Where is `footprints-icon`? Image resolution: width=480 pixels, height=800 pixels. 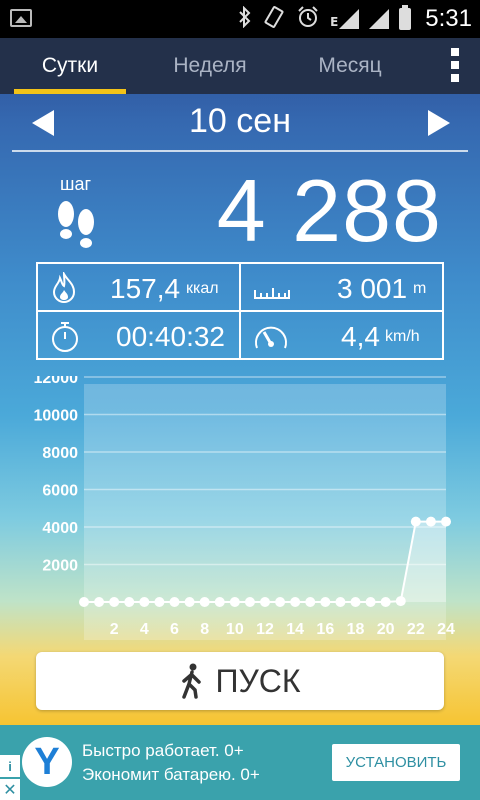 footprints-icon is located at coordinates (76, 224).